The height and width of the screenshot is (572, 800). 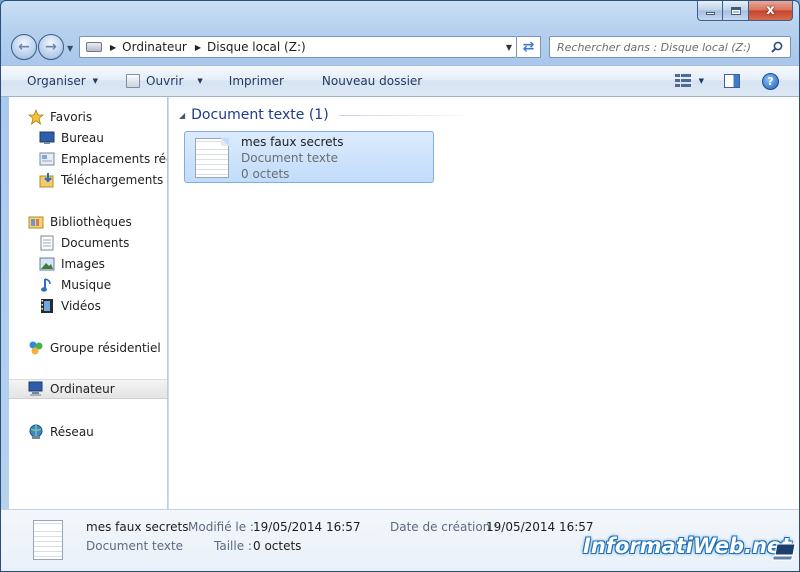 I want to click on preview-pane-icon, so click(x=732, y=81).